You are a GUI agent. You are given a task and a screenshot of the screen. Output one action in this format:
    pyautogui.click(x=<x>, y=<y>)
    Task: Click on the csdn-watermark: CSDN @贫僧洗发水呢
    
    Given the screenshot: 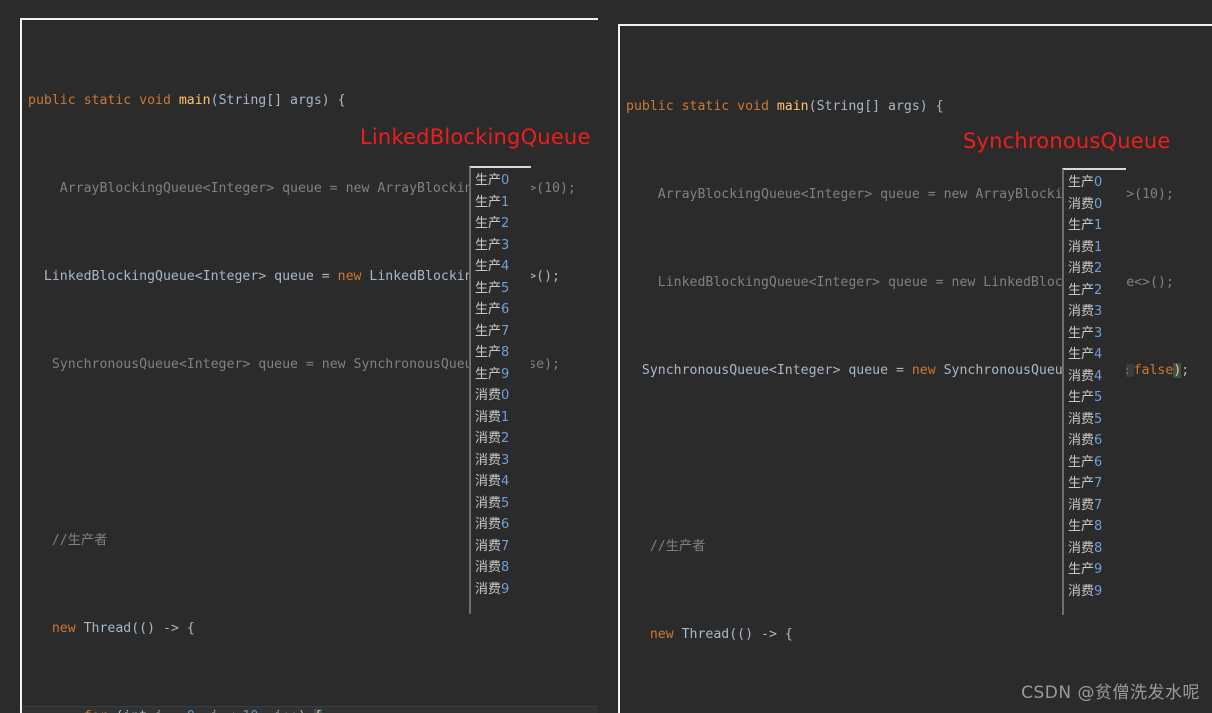 What is the action you would take?
    pyautogui.click(x=1110, y=693)
    